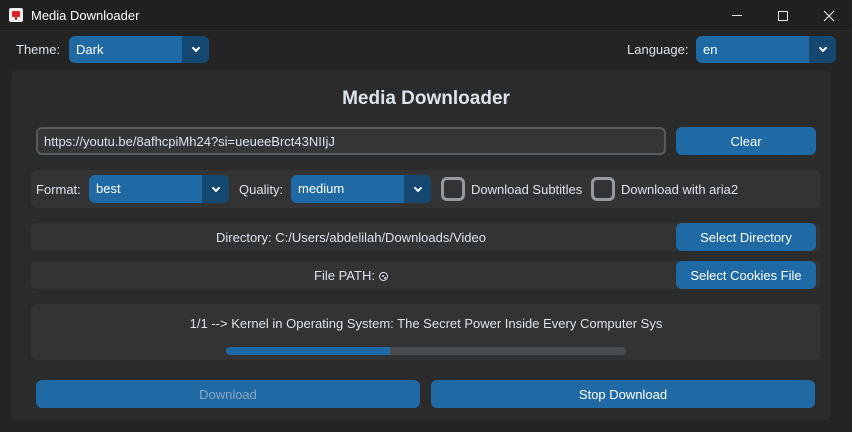  What do you see at coordinates (710, 49) in the screenshot?
I see `language-value: en` at bounding box center [710, 49].